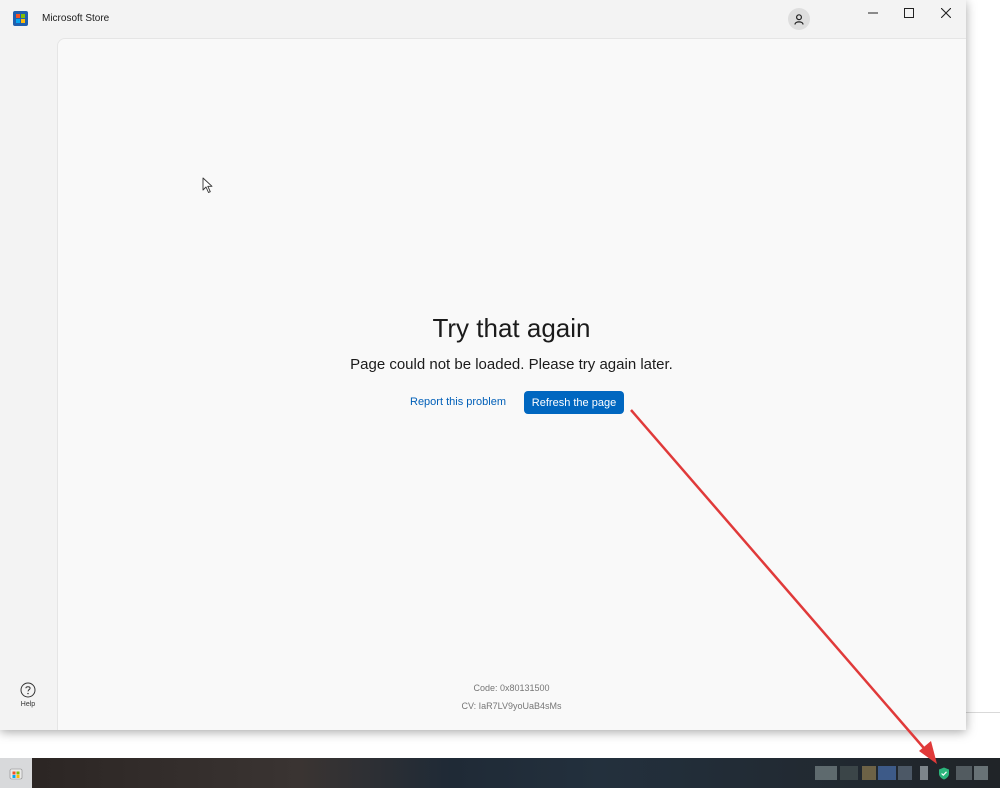  Describe the element at coordinates (983, 712) in the screenshot. I see `desktop-divider` at that location.